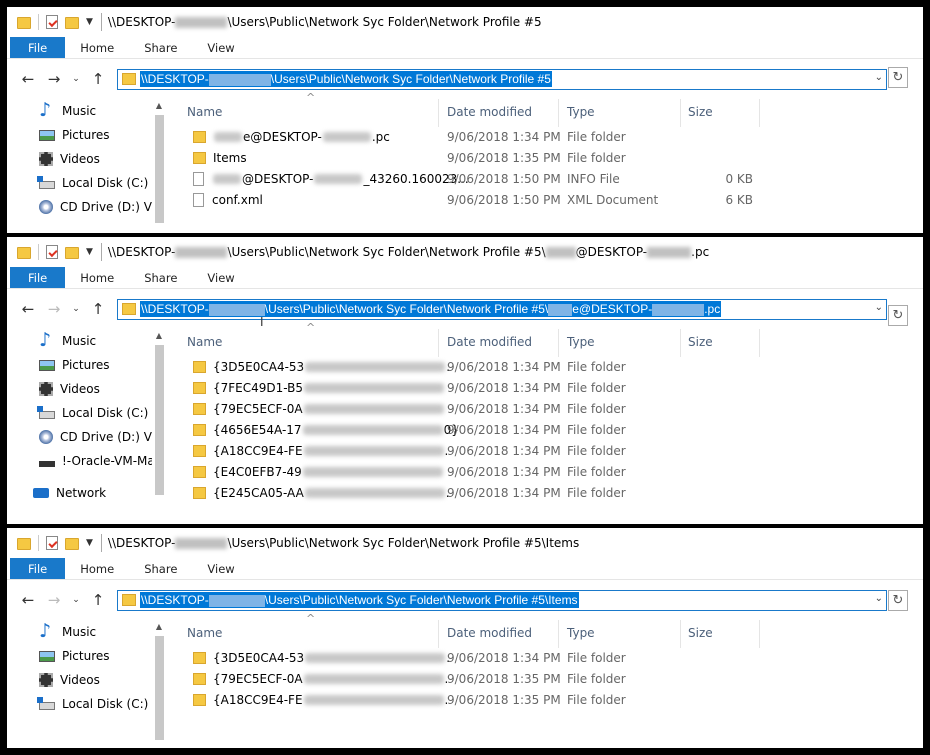  I want to click on list-item: {79EC5ECF-0A 9/06/2018 1:34 PM File folder, so click(554, 409).